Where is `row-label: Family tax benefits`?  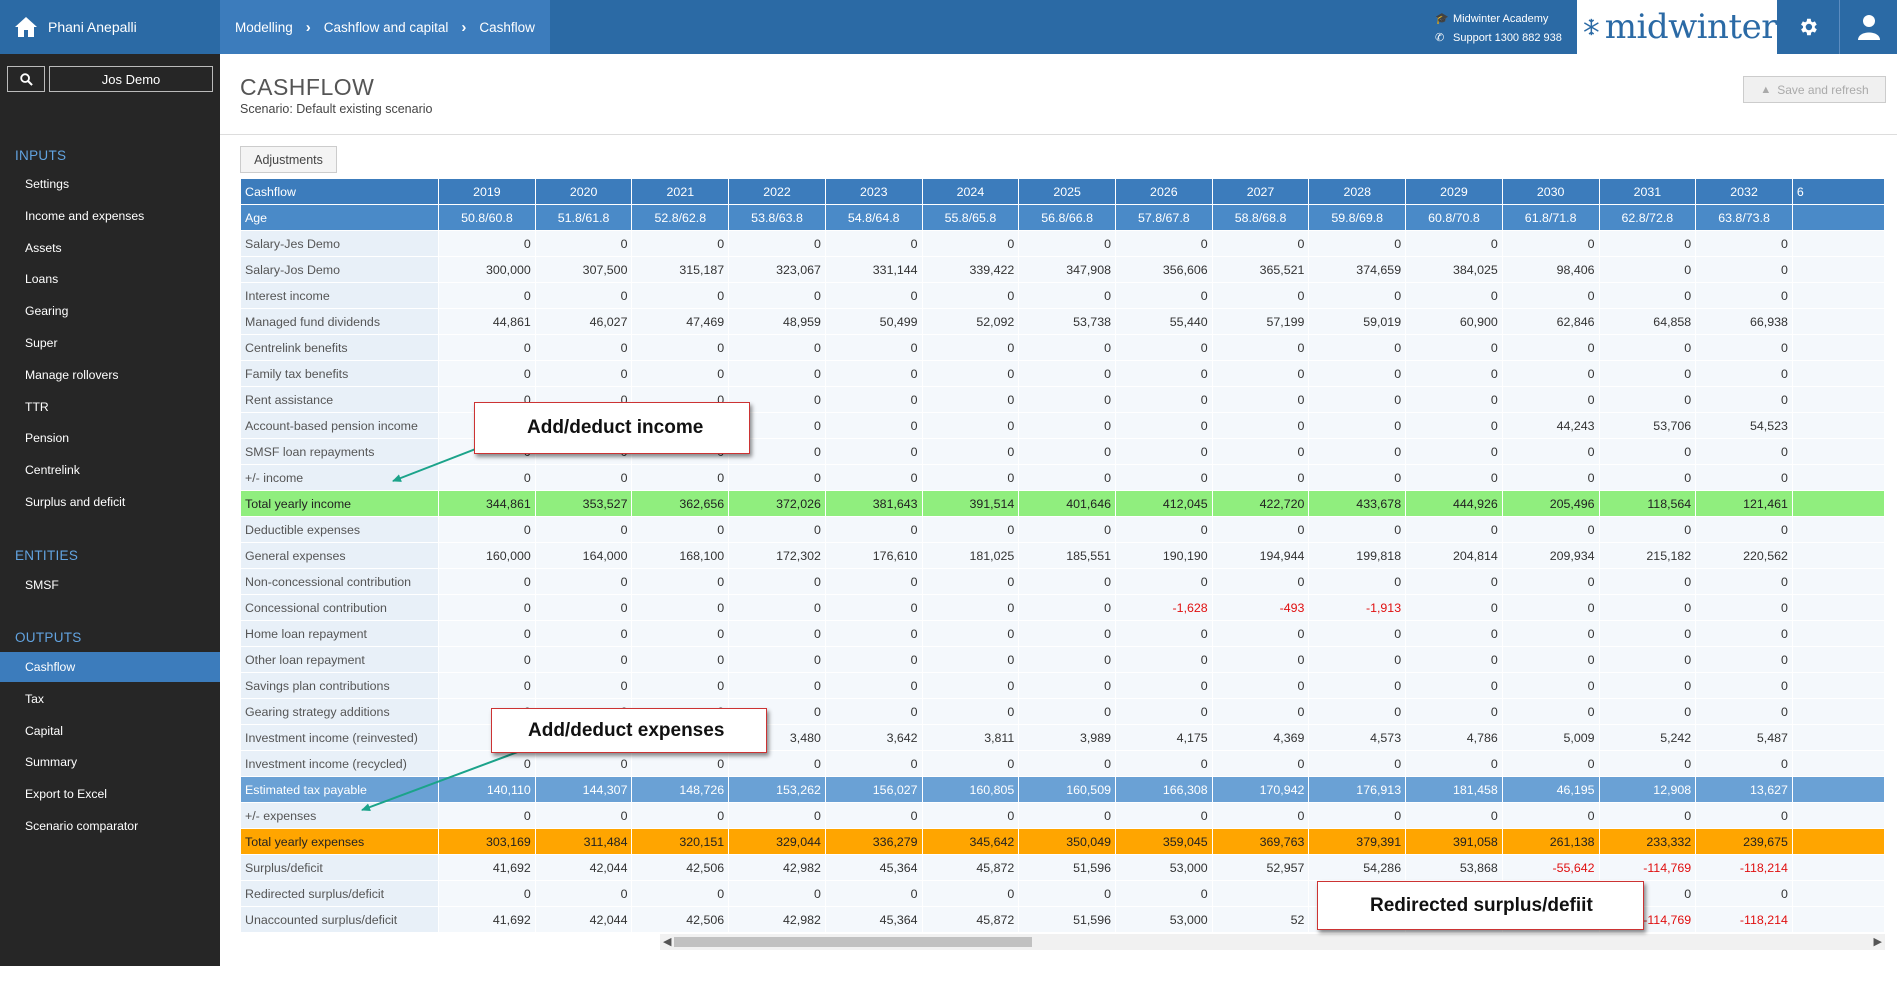
row-label: Family tax benefits is located at coordinates (340, 373).